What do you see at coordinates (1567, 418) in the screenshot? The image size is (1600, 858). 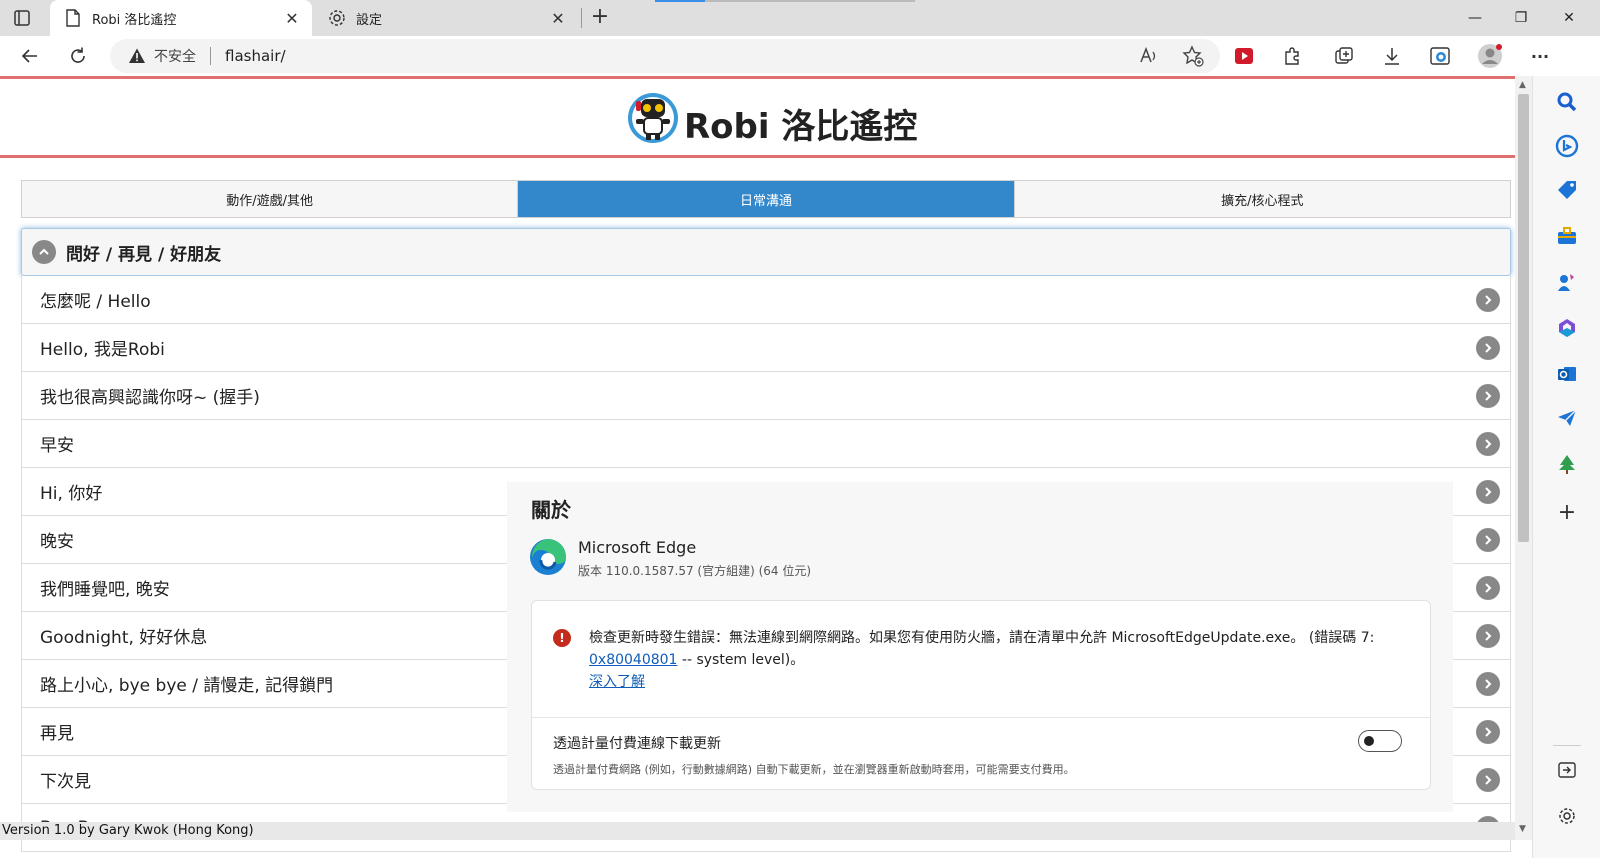 I see `send-drop-icon` at bounding box center [1567, 418].